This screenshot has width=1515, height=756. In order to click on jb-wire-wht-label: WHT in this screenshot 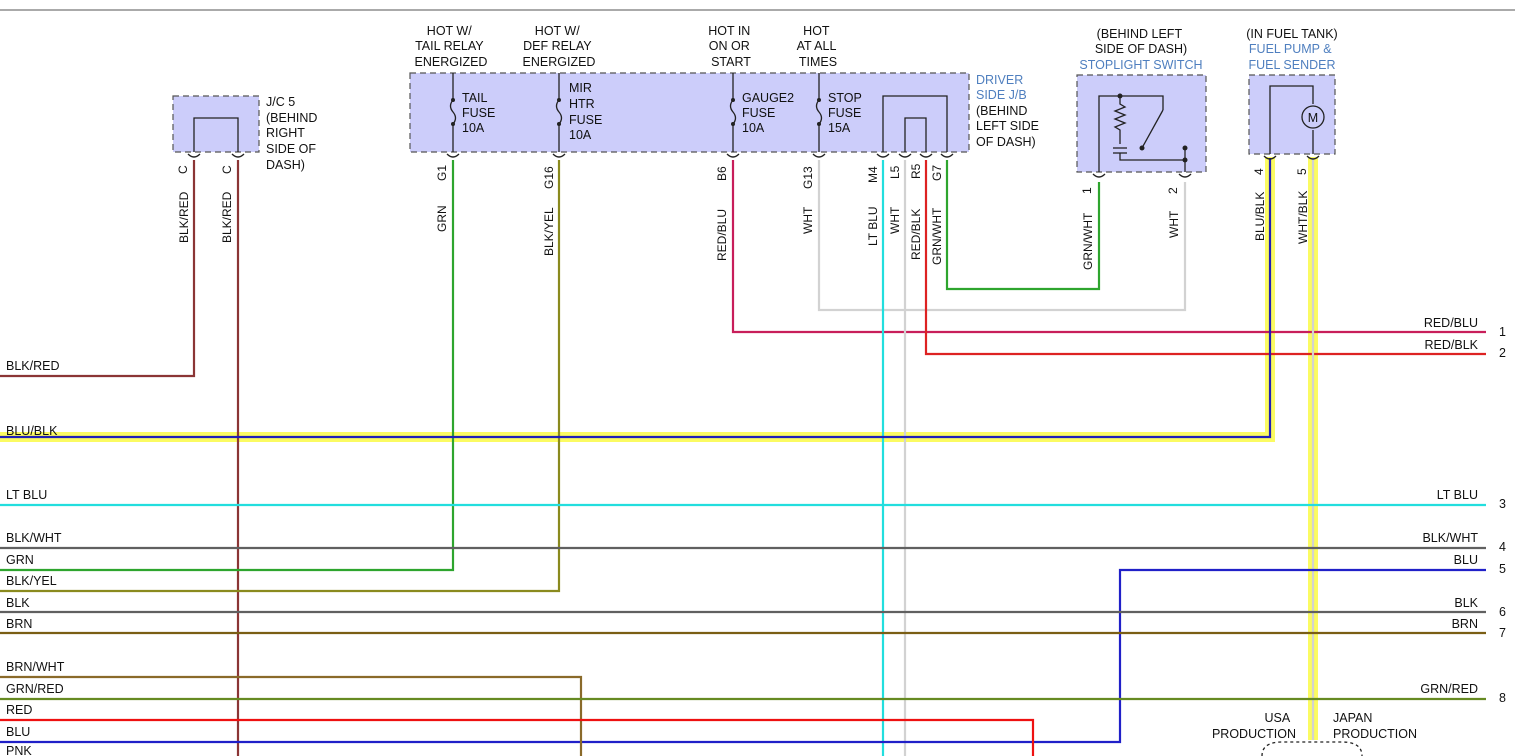, I will do `click(808, 220)`.